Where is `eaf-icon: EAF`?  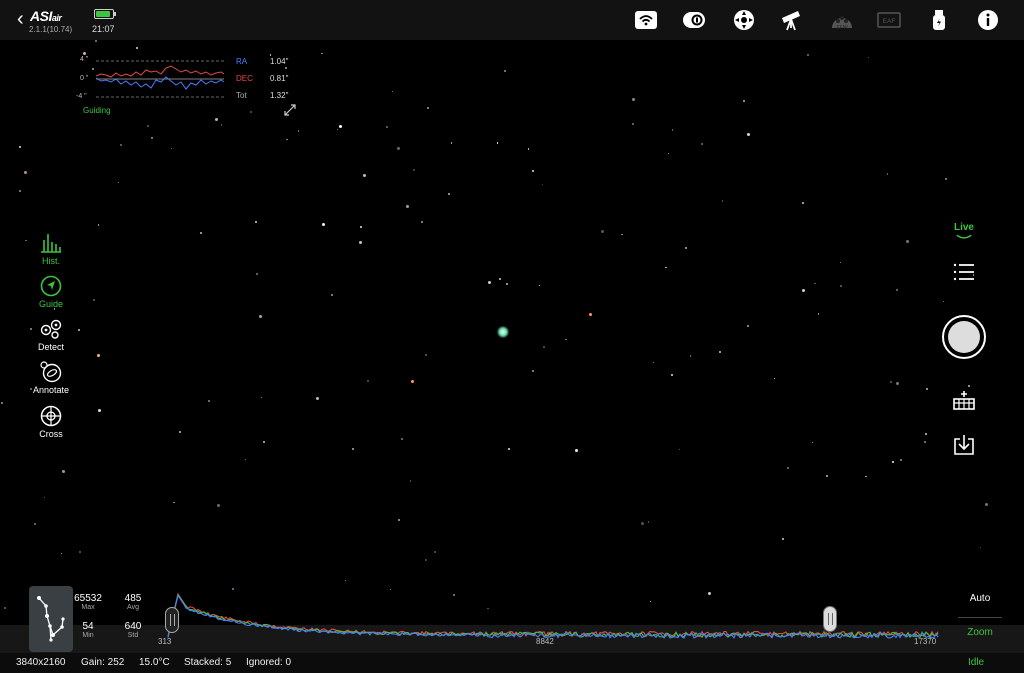 eaf-icon: EAF is located at coordinates (889, 20).